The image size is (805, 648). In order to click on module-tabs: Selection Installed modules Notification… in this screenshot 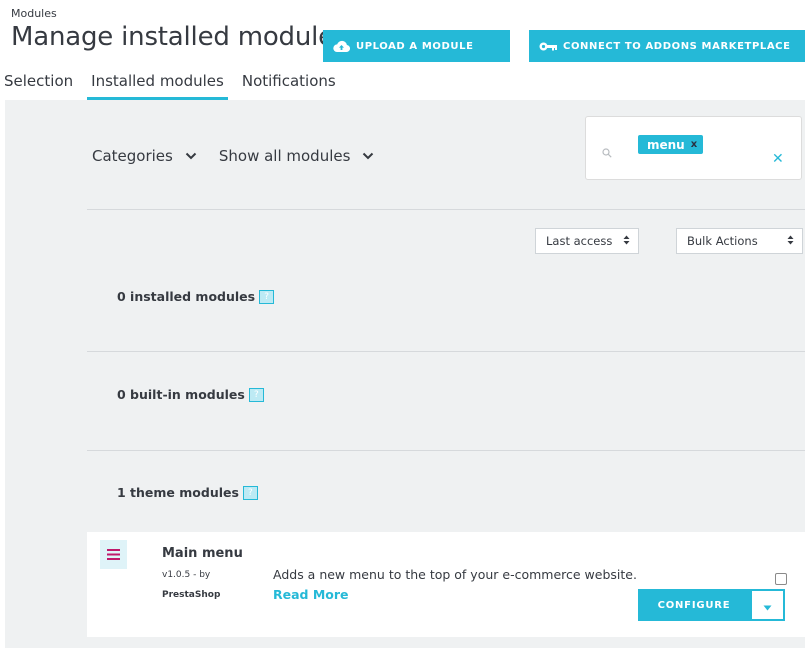, I will do `click(168, 84)`.